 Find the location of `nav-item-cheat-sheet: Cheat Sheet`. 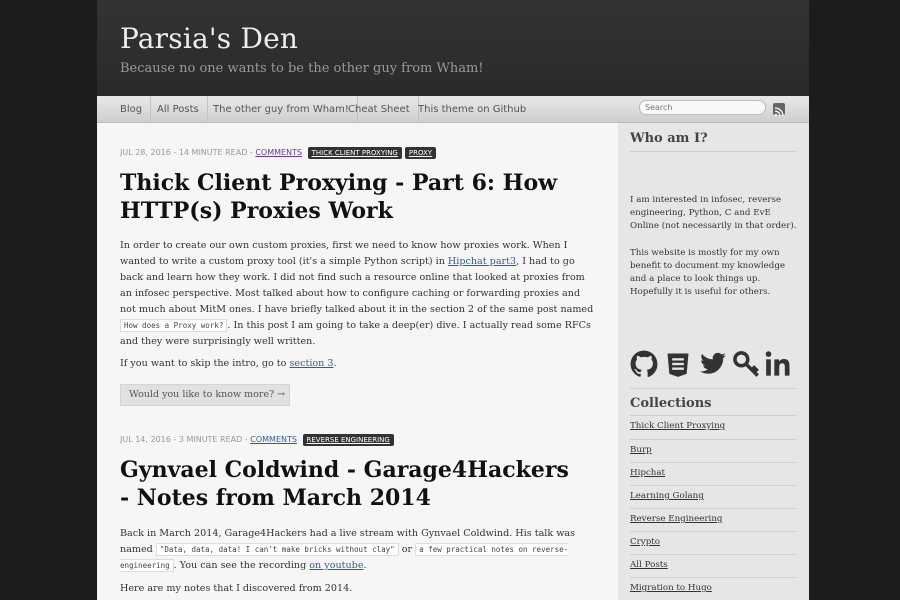

nav-item-cheat-sheet: Cheat Sheet is located at coordinates (379, 109).